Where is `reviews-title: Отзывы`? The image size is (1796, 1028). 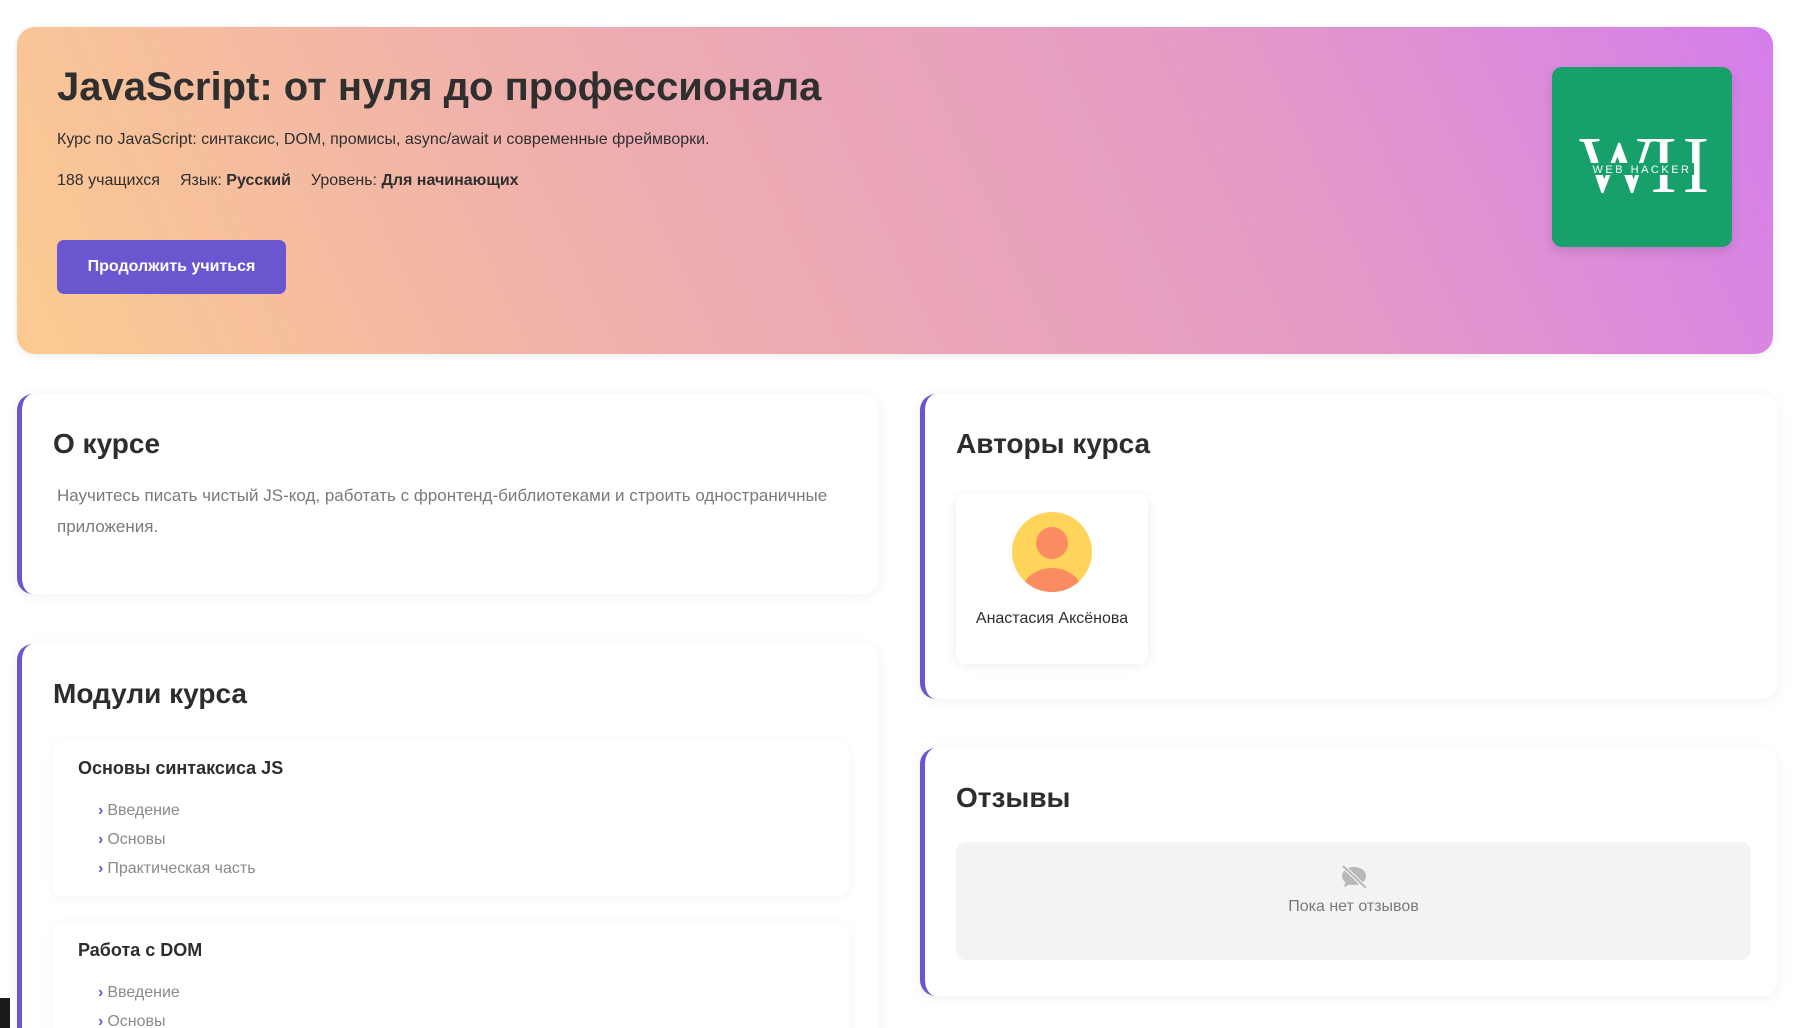
reviews-title: Отзывы is located at coordinates (1013, 797).